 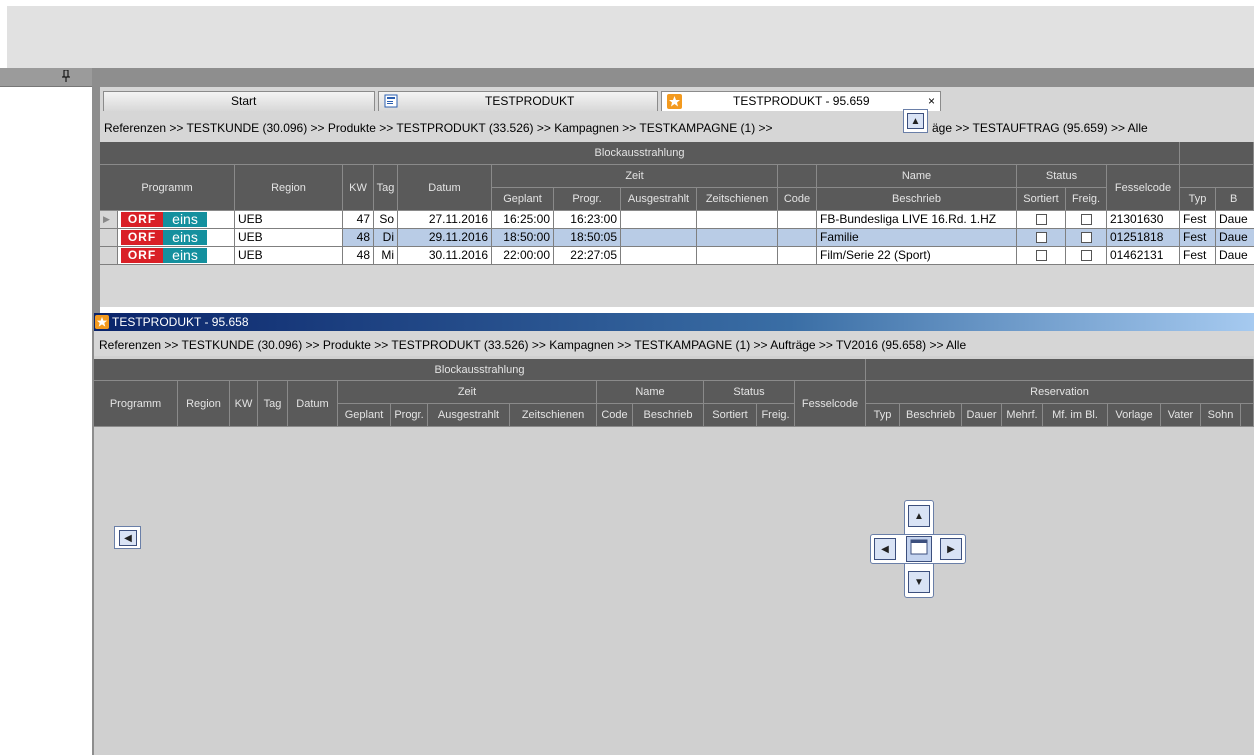 I want to click on progr-cell: 22:27:05, so click(x=587, y=256).